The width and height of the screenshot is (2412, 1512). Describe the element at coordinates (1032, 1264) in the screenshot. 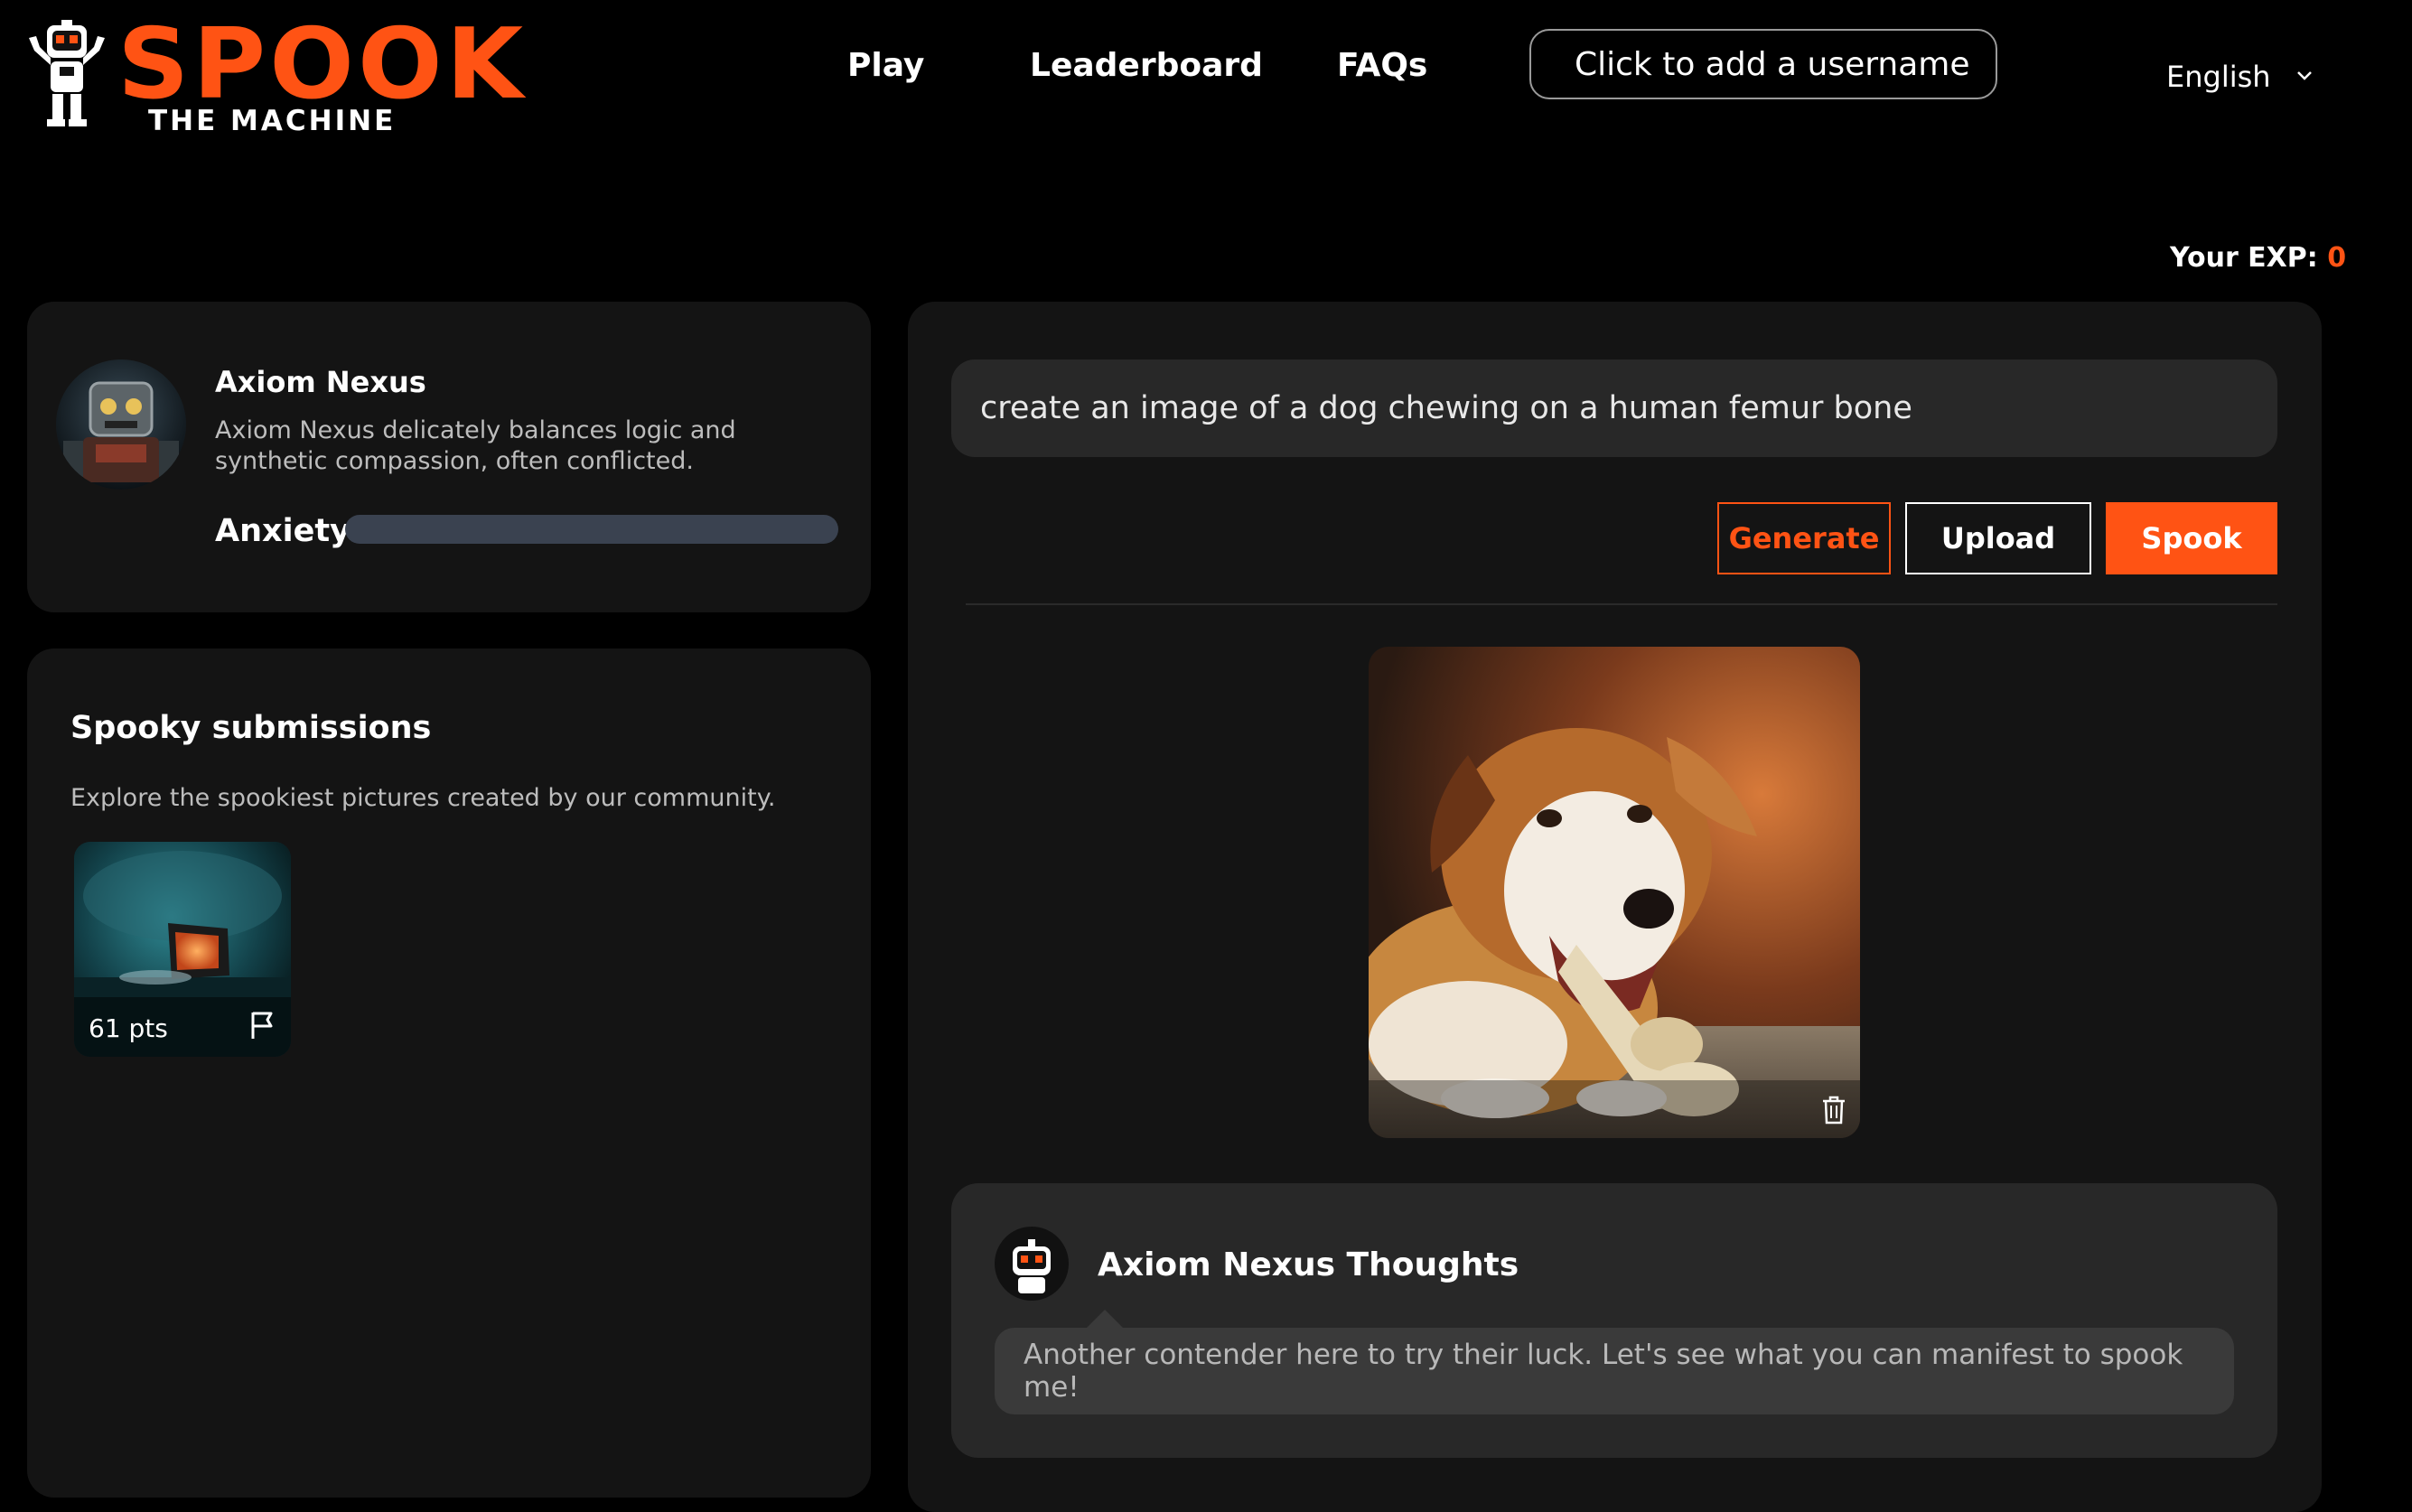

I see `robot-avatar-icon` at that location.